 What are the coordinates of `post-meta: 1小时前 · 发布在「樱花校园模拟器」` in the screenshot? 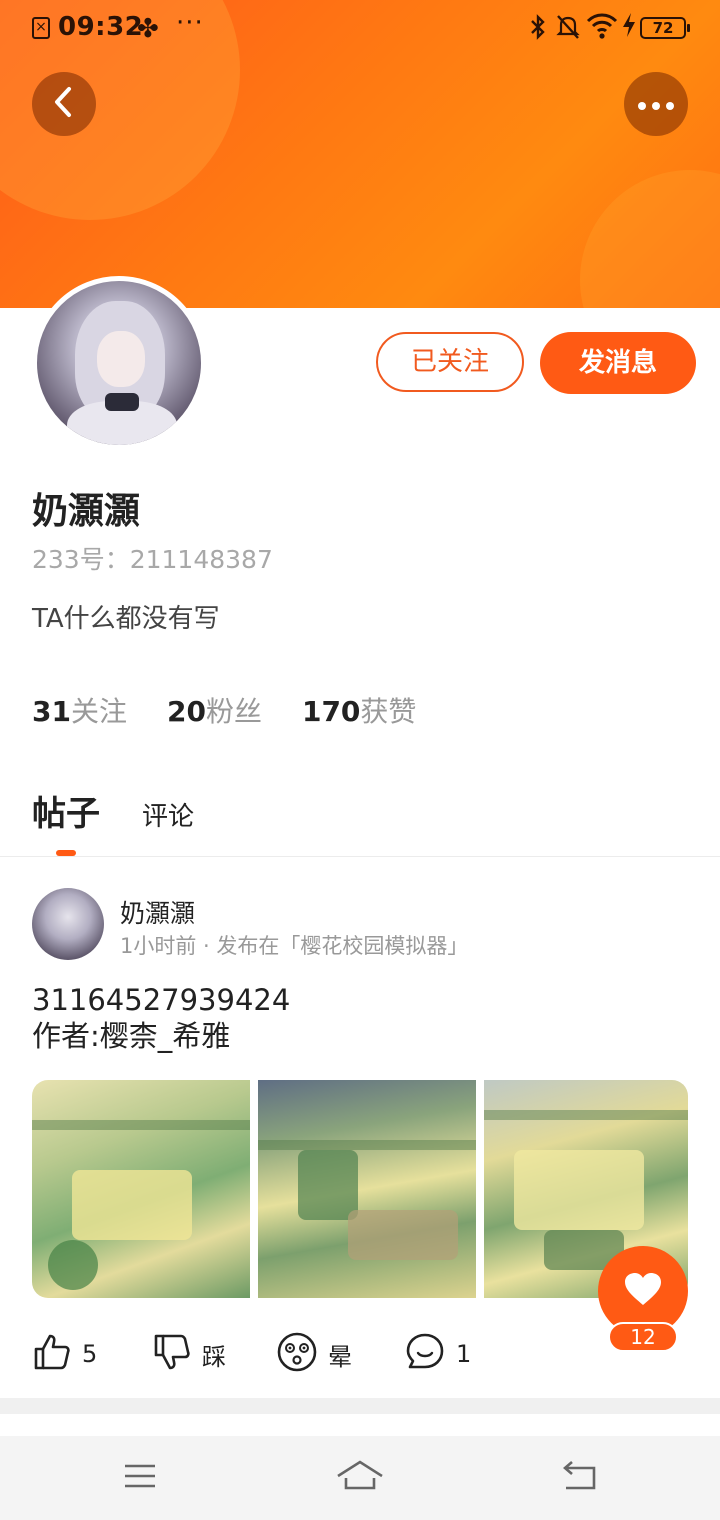 It's located at (294, 946).